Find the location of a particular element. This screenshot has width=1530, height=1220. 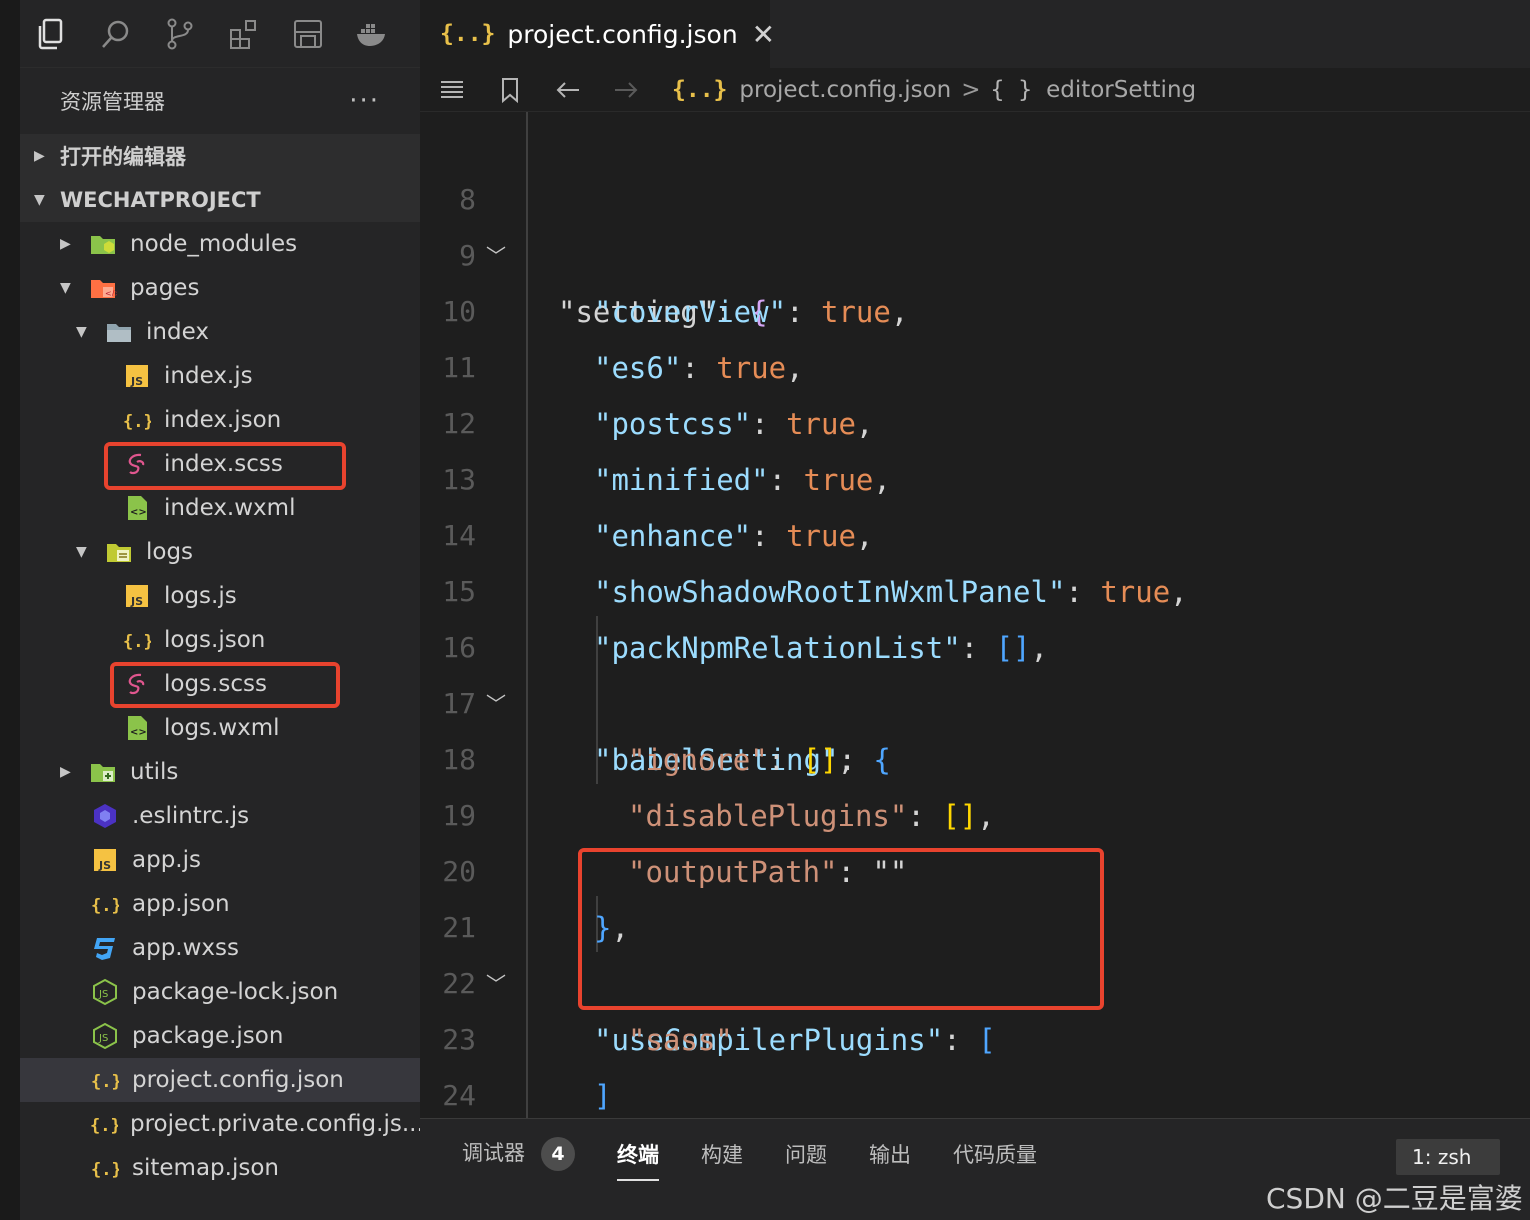

tab-terminal: 终端 is located at coordinates (638, 1160).